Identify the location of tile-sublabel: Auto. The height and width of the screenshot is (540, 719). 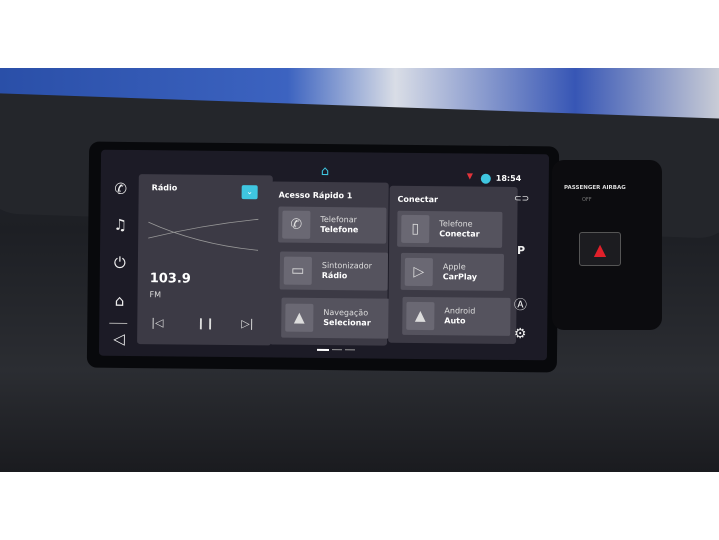
(455, 321).